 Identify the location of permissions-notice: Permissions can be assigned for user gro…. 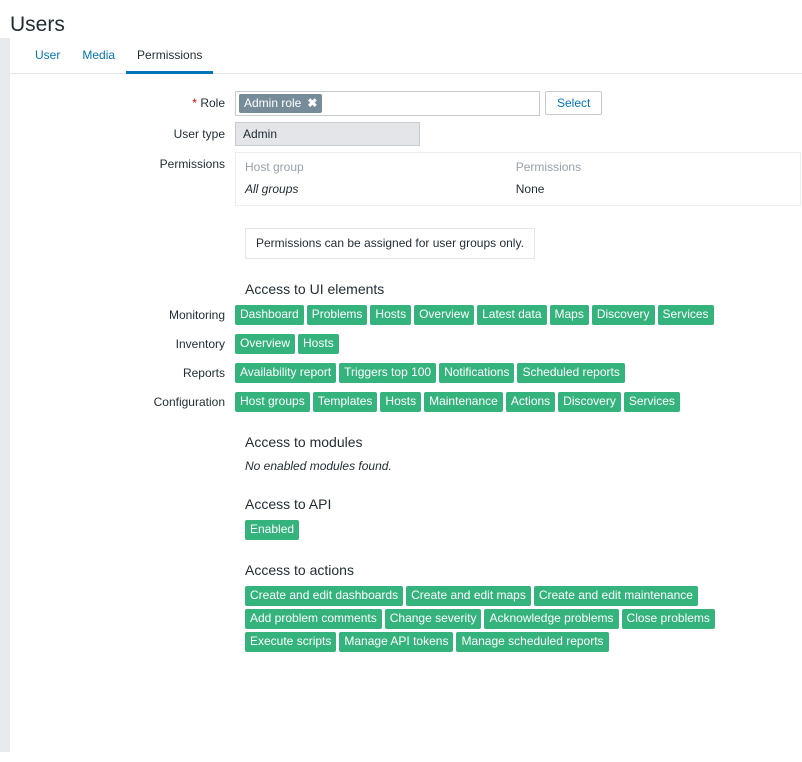
(390, 243).